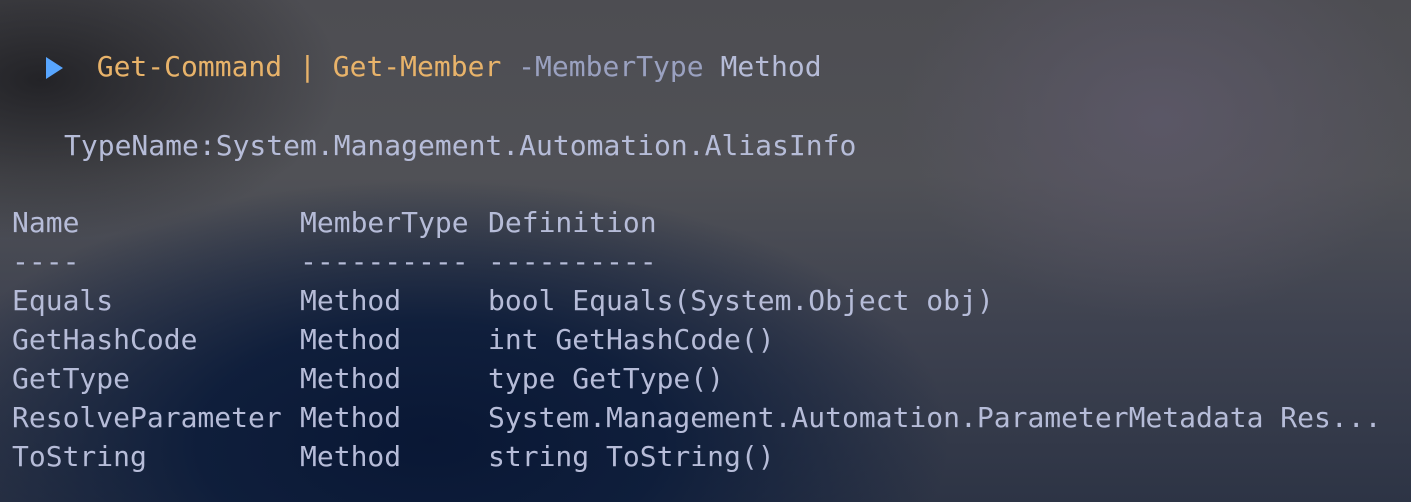 The width and height of the screenshot is (1411, 502). I want to click on row-definition: bool Equals(System.Object obj), so click(741, 300).